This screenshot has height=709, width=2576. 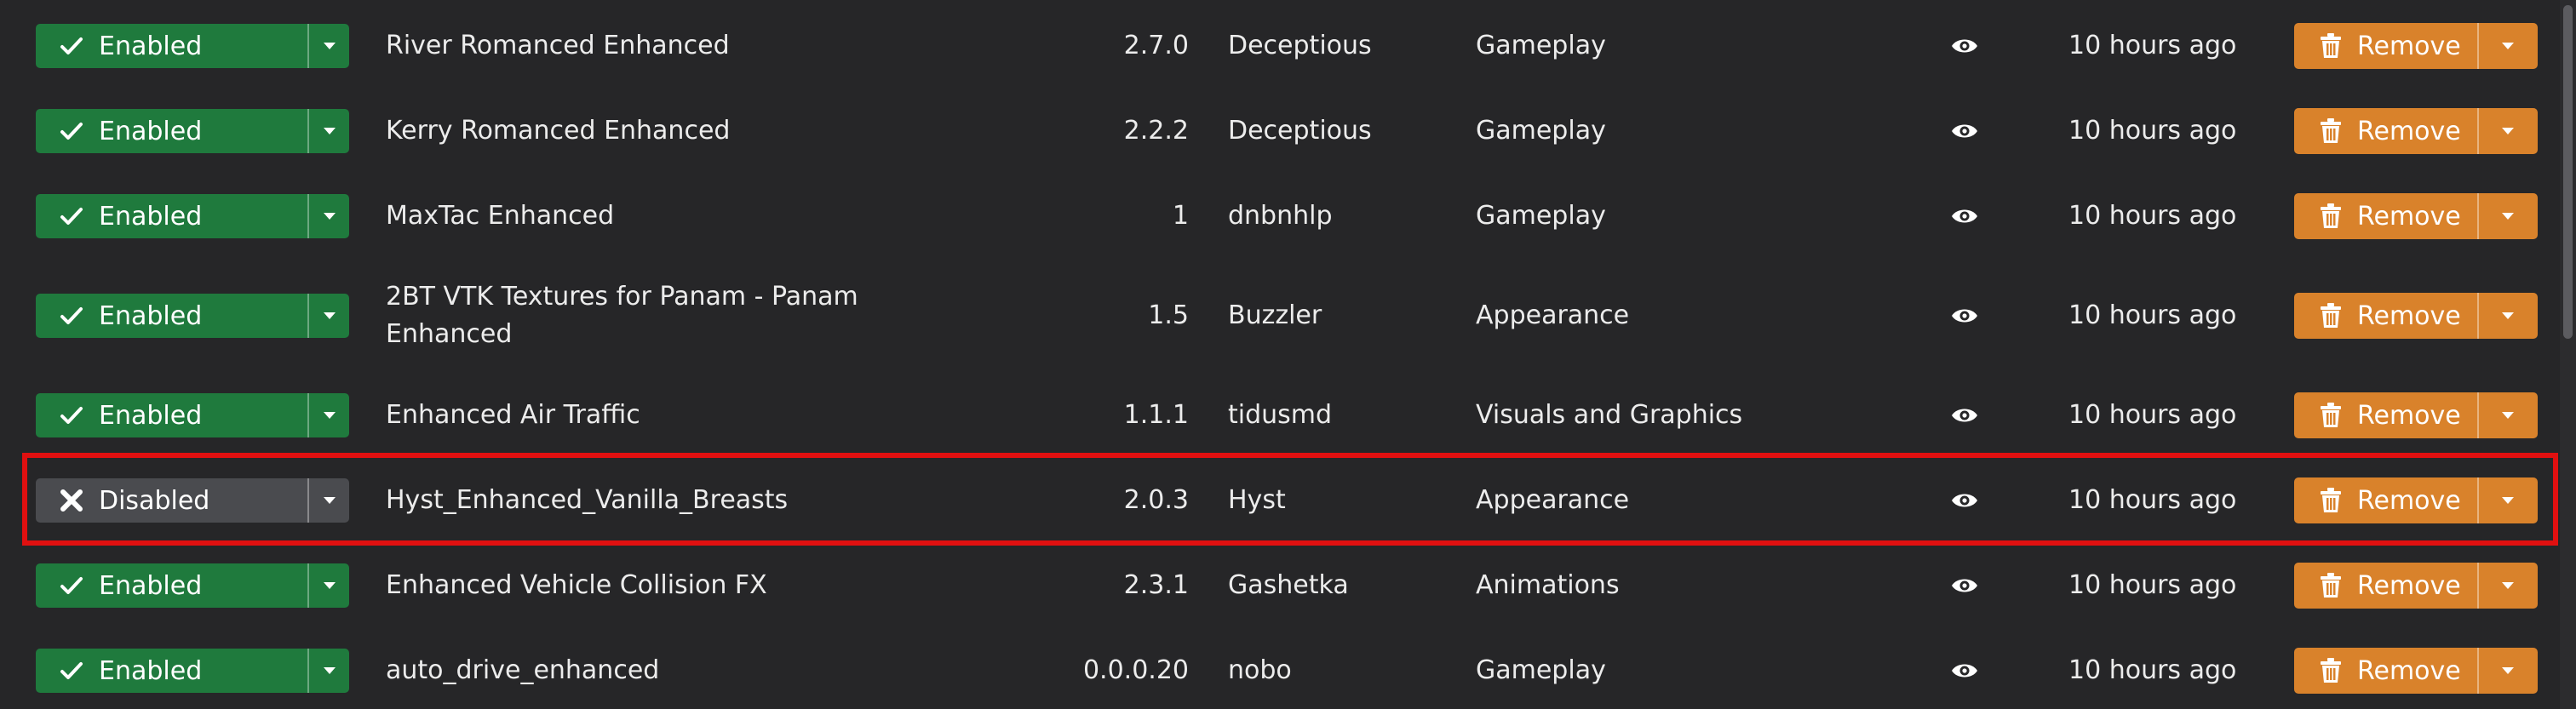 What do you see at coordinates (1553, 500) in the screenshot?
I see `mod-category: Appearance` at bounding box center [1553, 500].